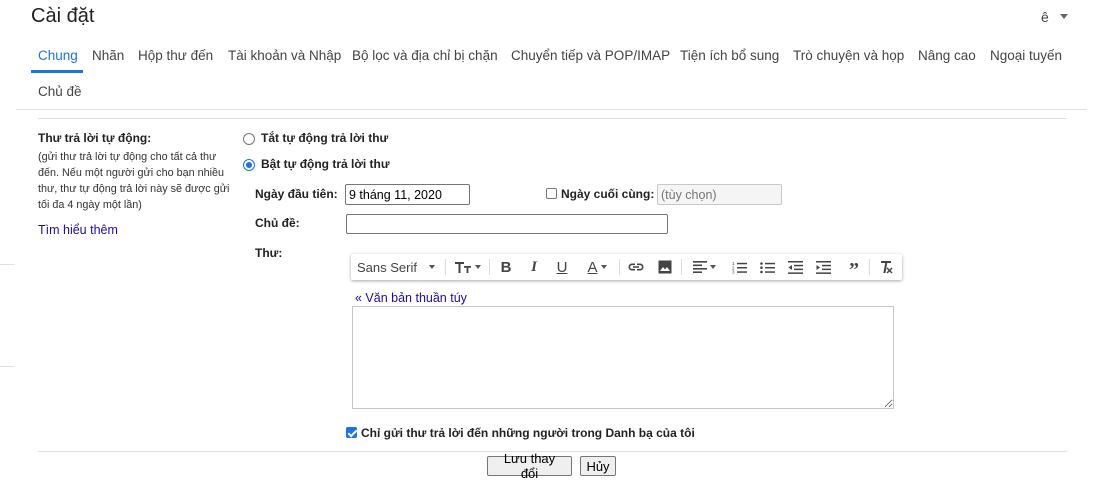  Describe the element at coordinates (175, 55) in the screenshot. I see `tab-inbox: Hộp thư đến` at that location.